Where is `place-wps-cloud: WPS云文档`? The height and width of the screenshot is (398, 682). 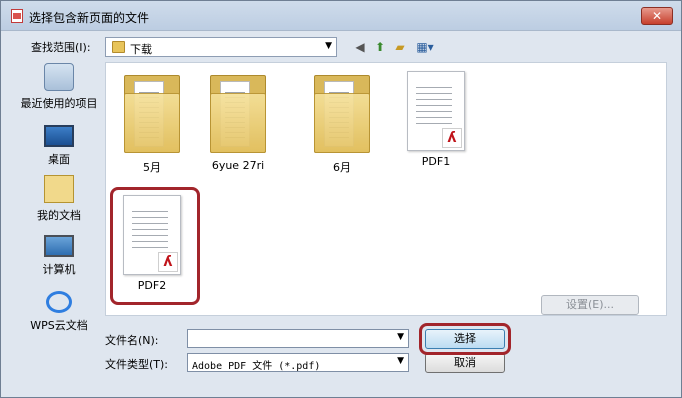
place-wps-cloud: WPS云文档 is located at coordinates (59, 310).